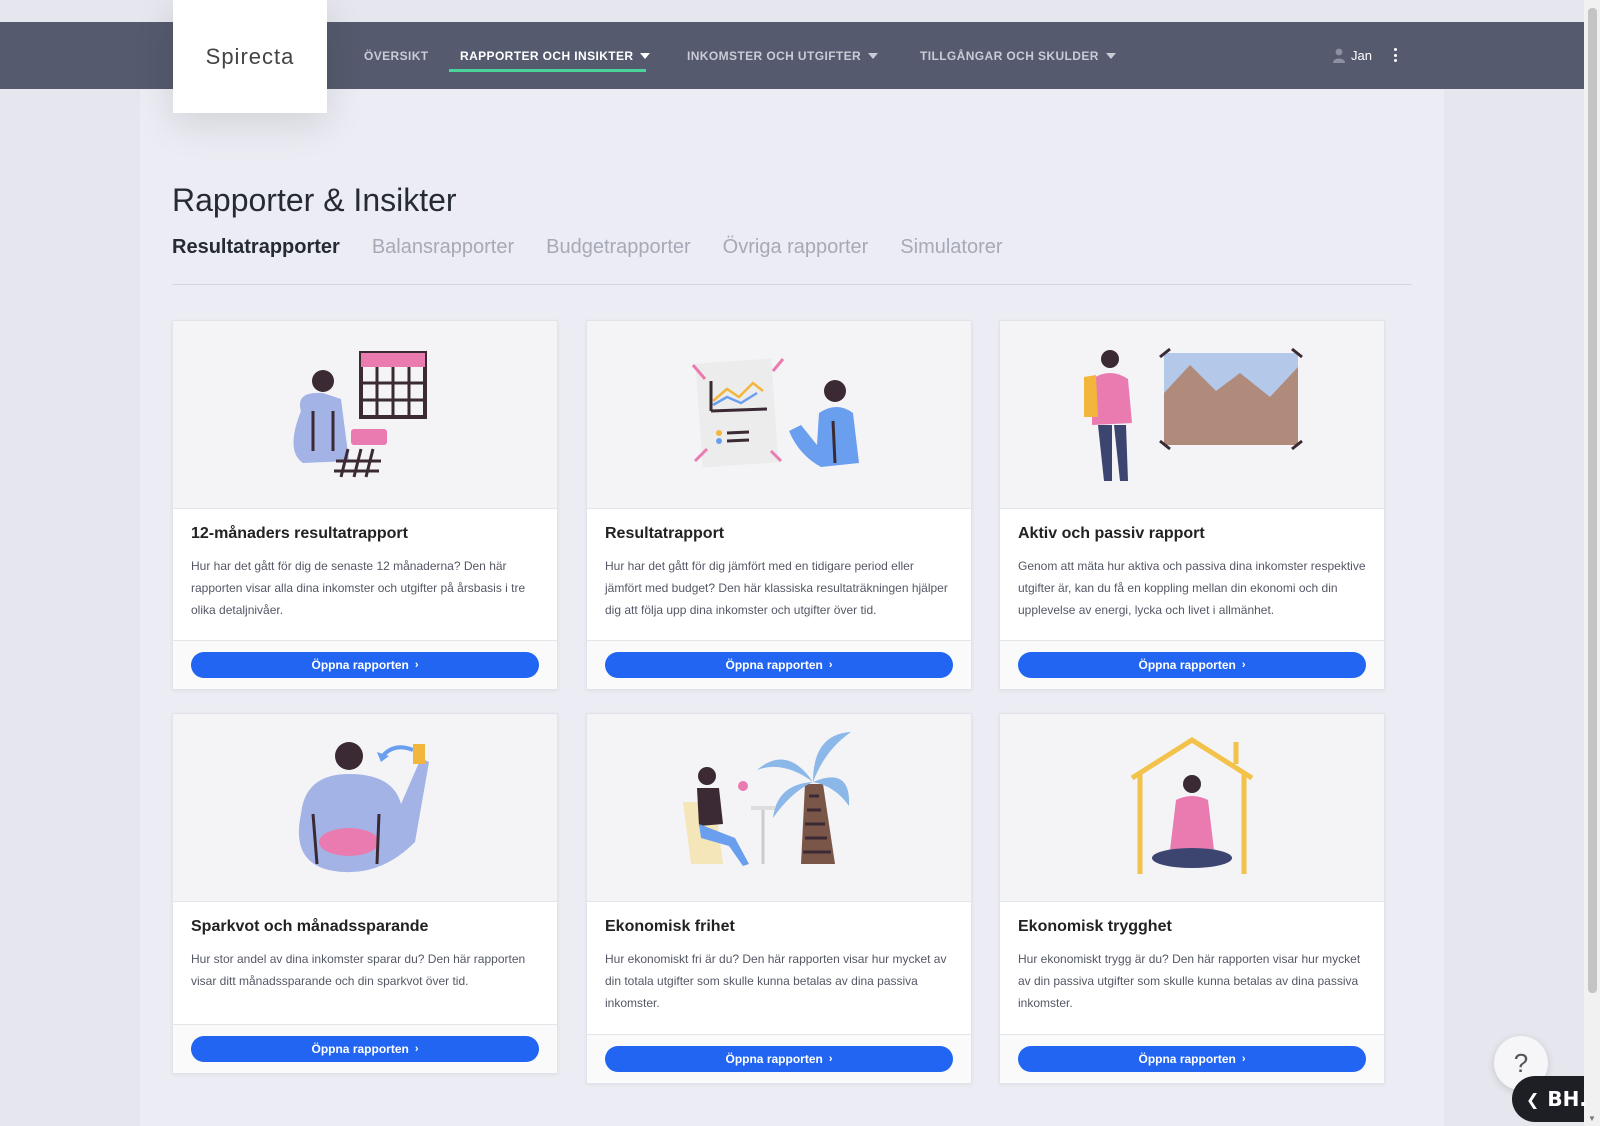  Describe the element at coordinates (792, 284) in the screenshot. I see `tabs-divider` at that location.